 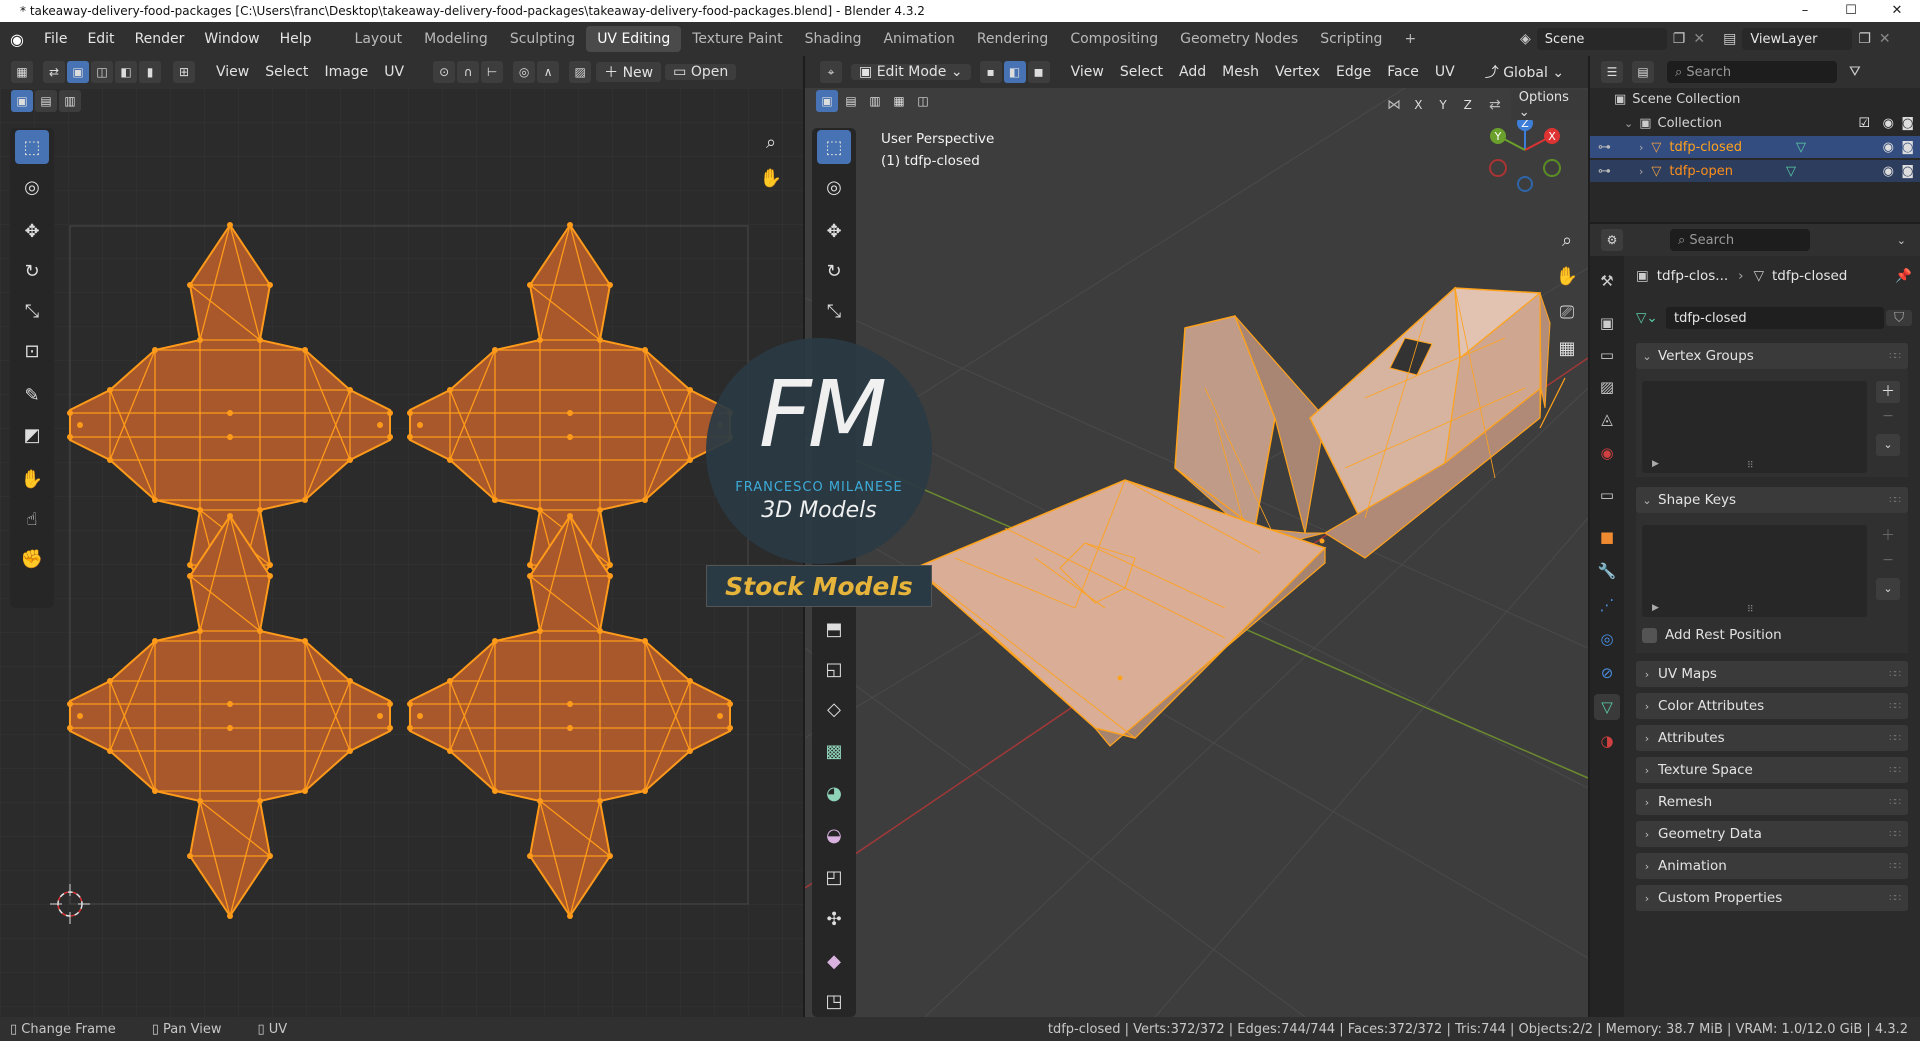 What do you see at coordinates (542, 39) in the screenshot?
I see `tab-sculpting: Sculpting` at bounding box center [542, 39].